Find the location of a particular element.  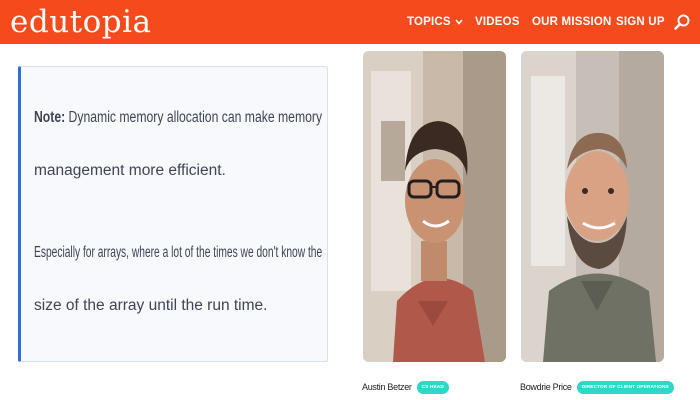

nav-our-mission: OUR MISSION is located at coordinates (572, 22).